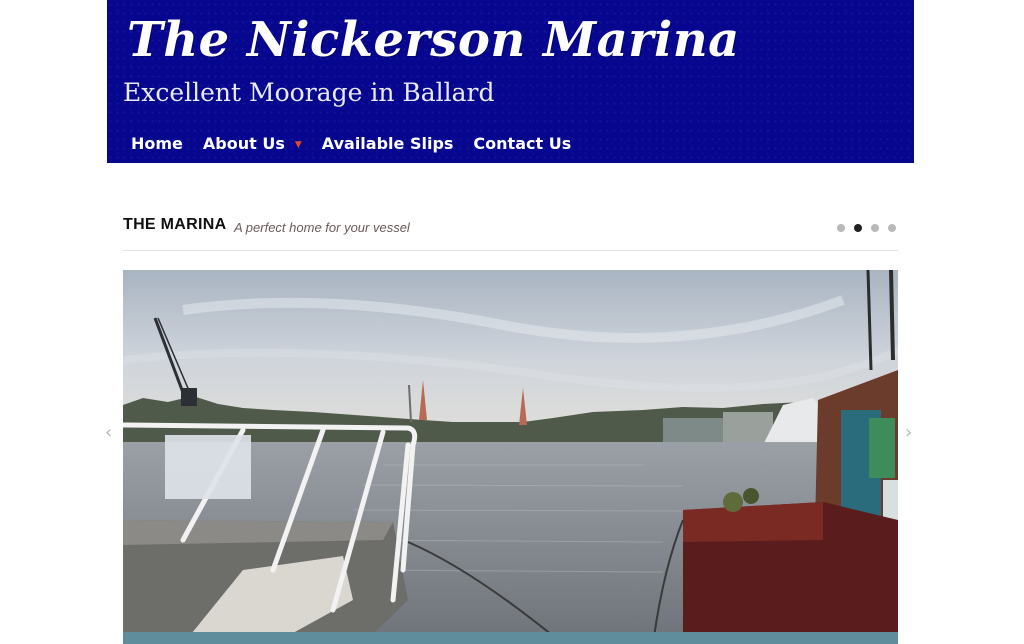 This screenshot has height=644, width=1024. I want to click on nav-item-about-us: About Us ▼, so click(252, 143).